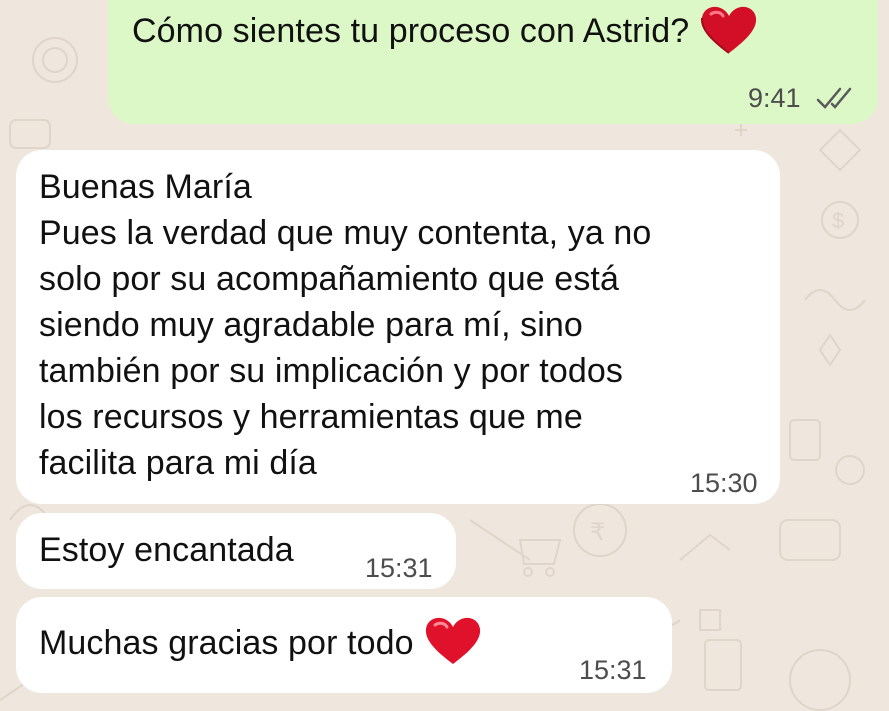 This screenshot has width=889, height=711. What do you see at coordinates (774, 98) in the screenshot?
I see `message-time: 9:41` at bounding box center [774, 98].